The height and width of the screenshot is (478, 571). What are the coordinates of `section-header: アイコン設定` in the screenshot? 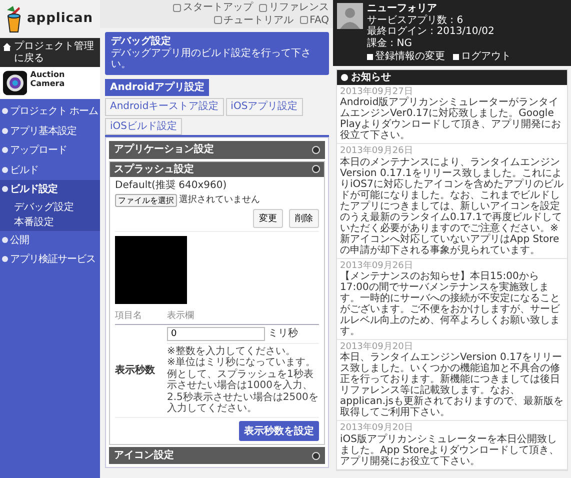 It's located at (217, 456).